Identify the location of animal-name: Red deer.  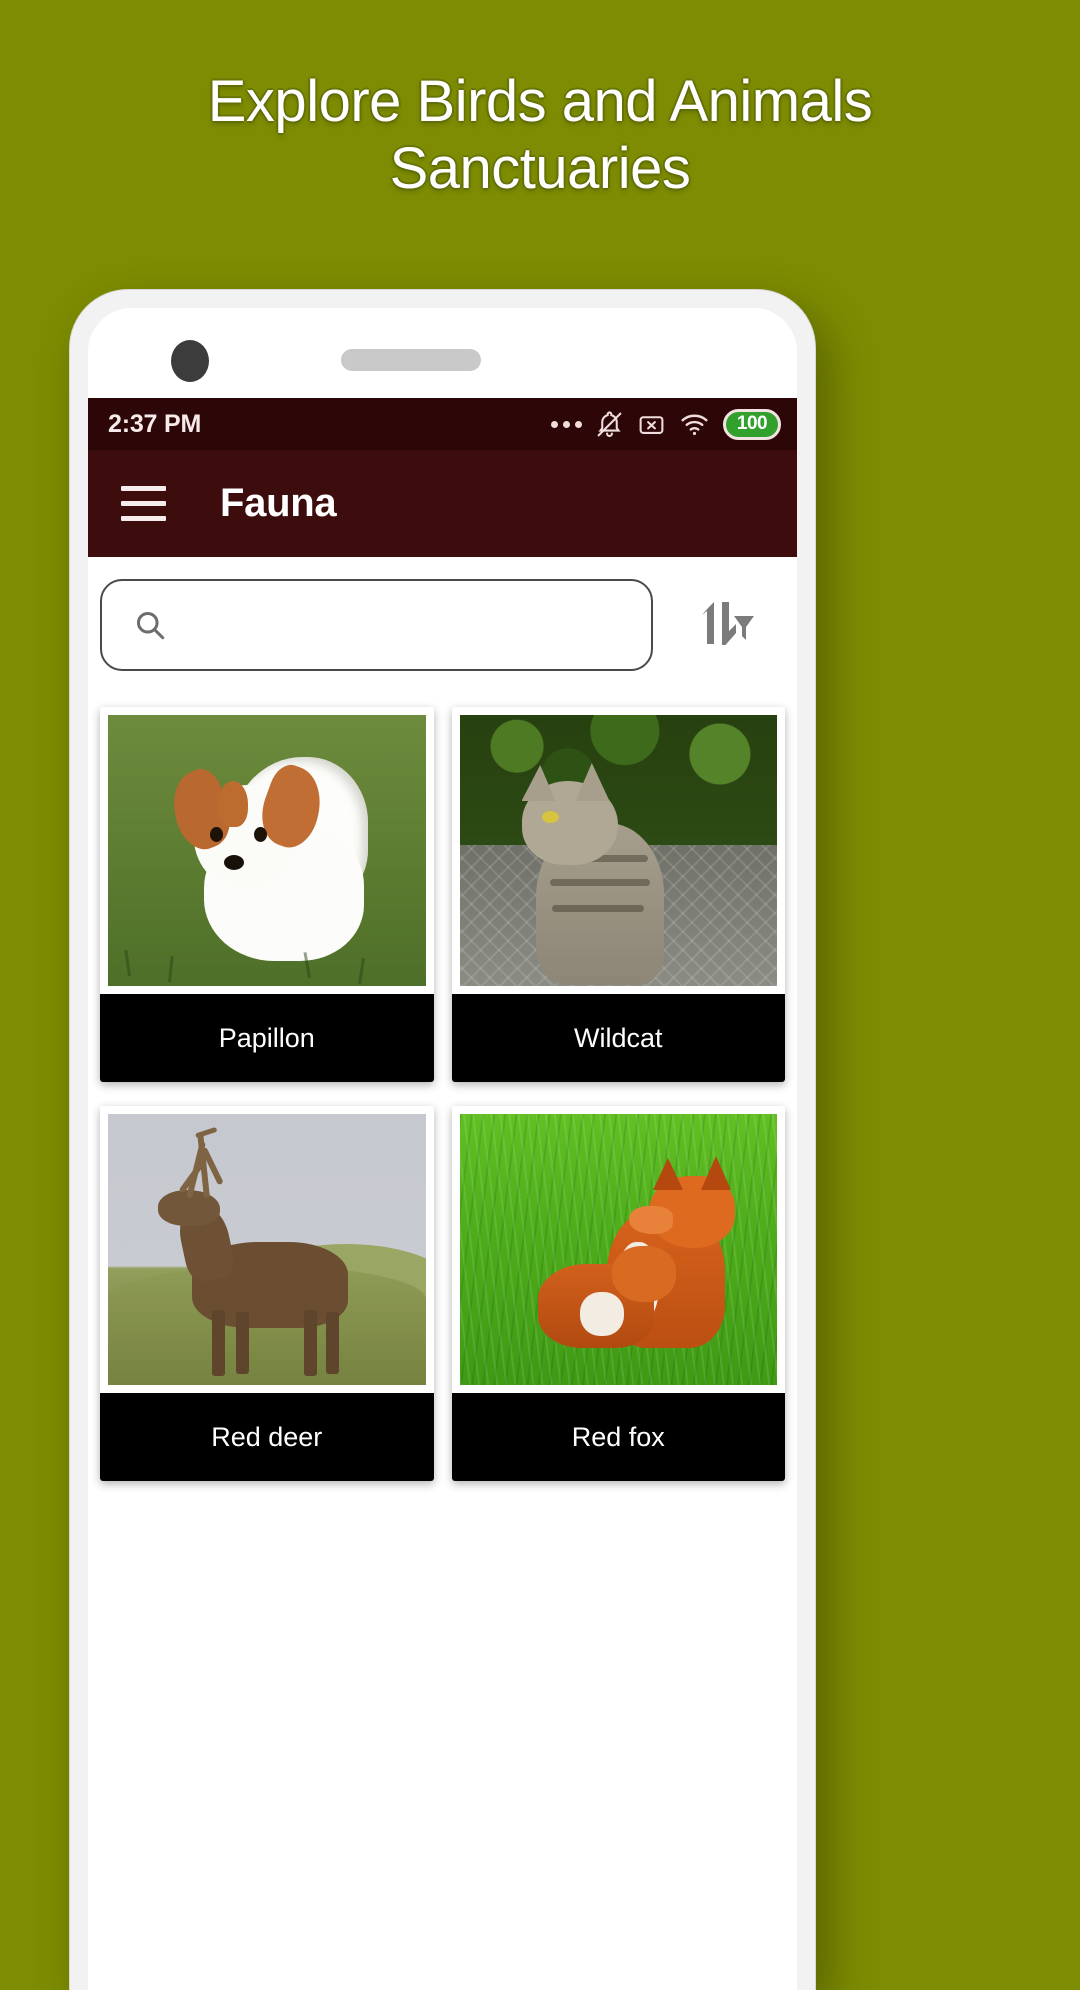
(267, 1437).